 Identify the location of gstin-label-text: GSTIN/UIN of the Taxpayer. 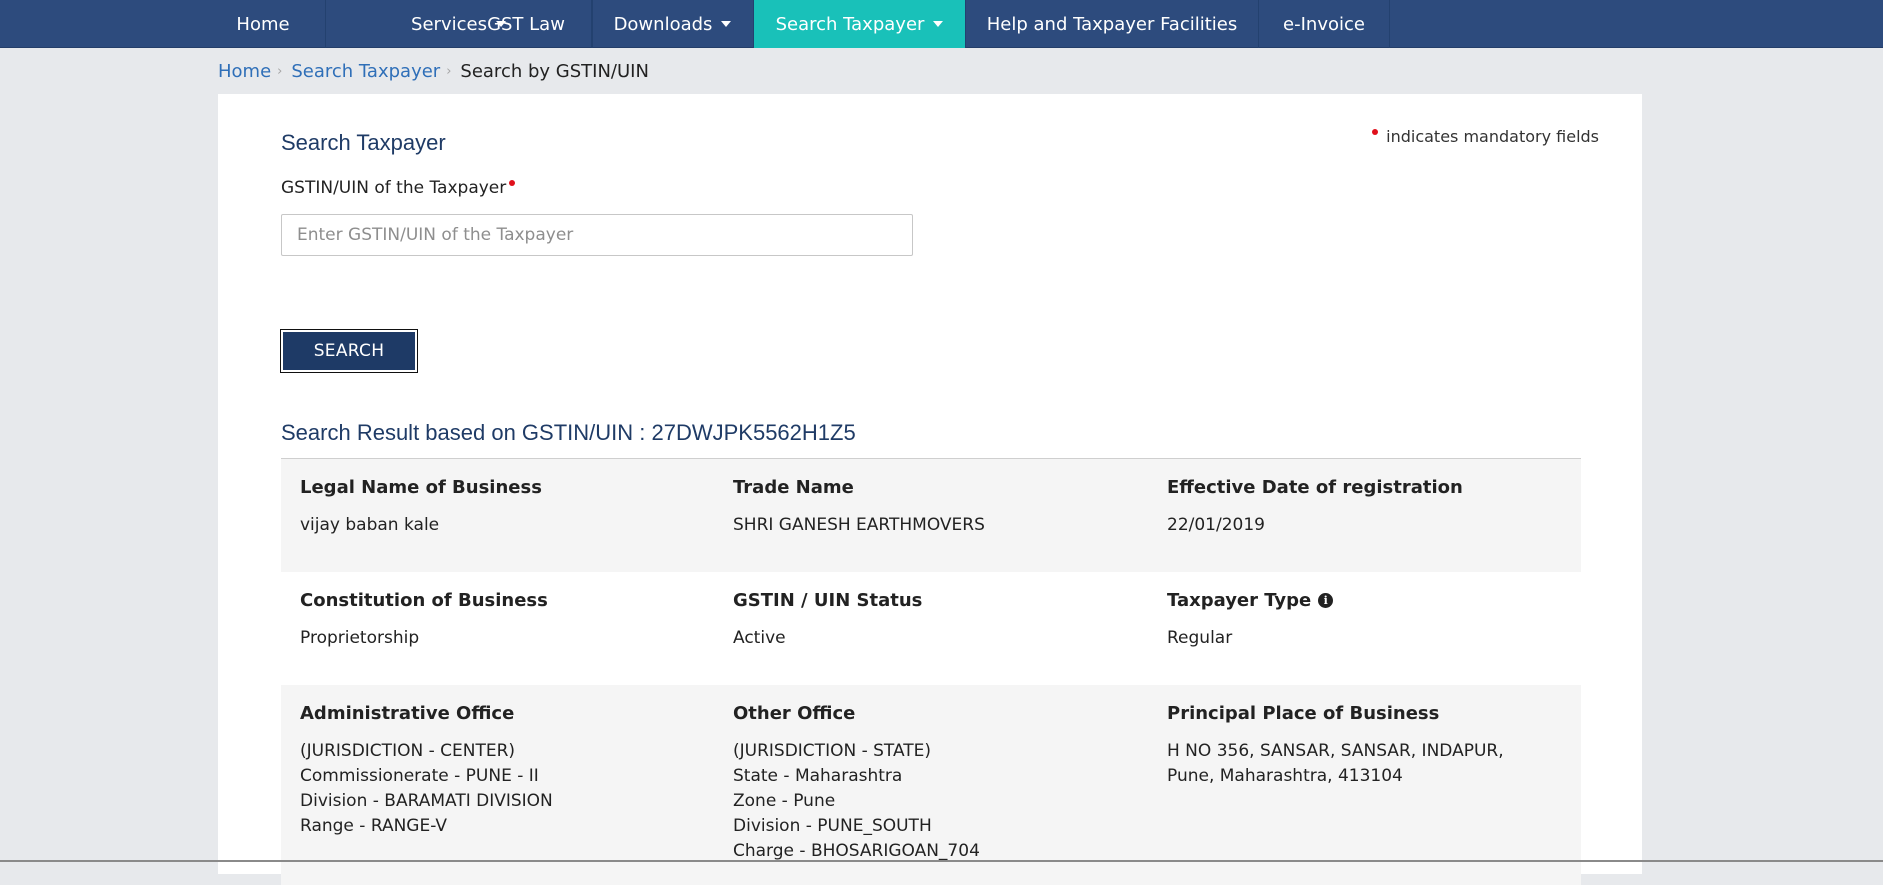
(394, 188).